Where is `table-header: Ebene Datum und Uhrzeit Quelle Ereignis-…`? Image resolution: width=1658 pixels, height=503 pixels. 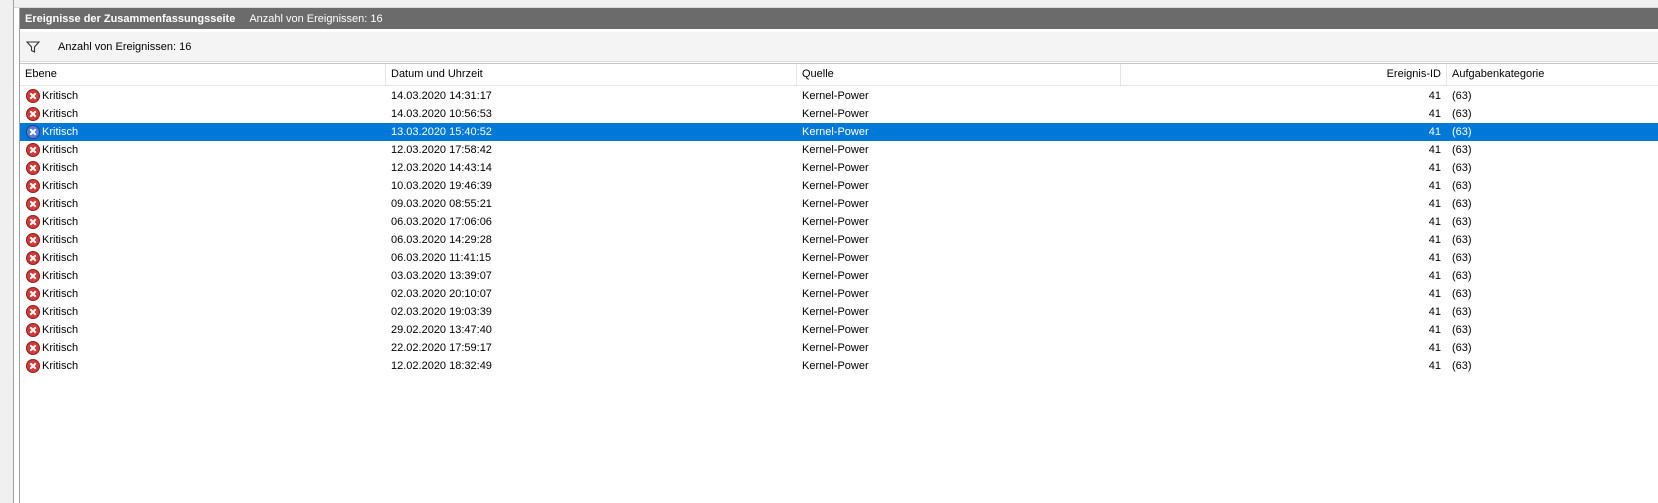 table-header: Ebene Datum und Uhrzeit Quelle Ereignis-… is located at coordinates (839, 75).